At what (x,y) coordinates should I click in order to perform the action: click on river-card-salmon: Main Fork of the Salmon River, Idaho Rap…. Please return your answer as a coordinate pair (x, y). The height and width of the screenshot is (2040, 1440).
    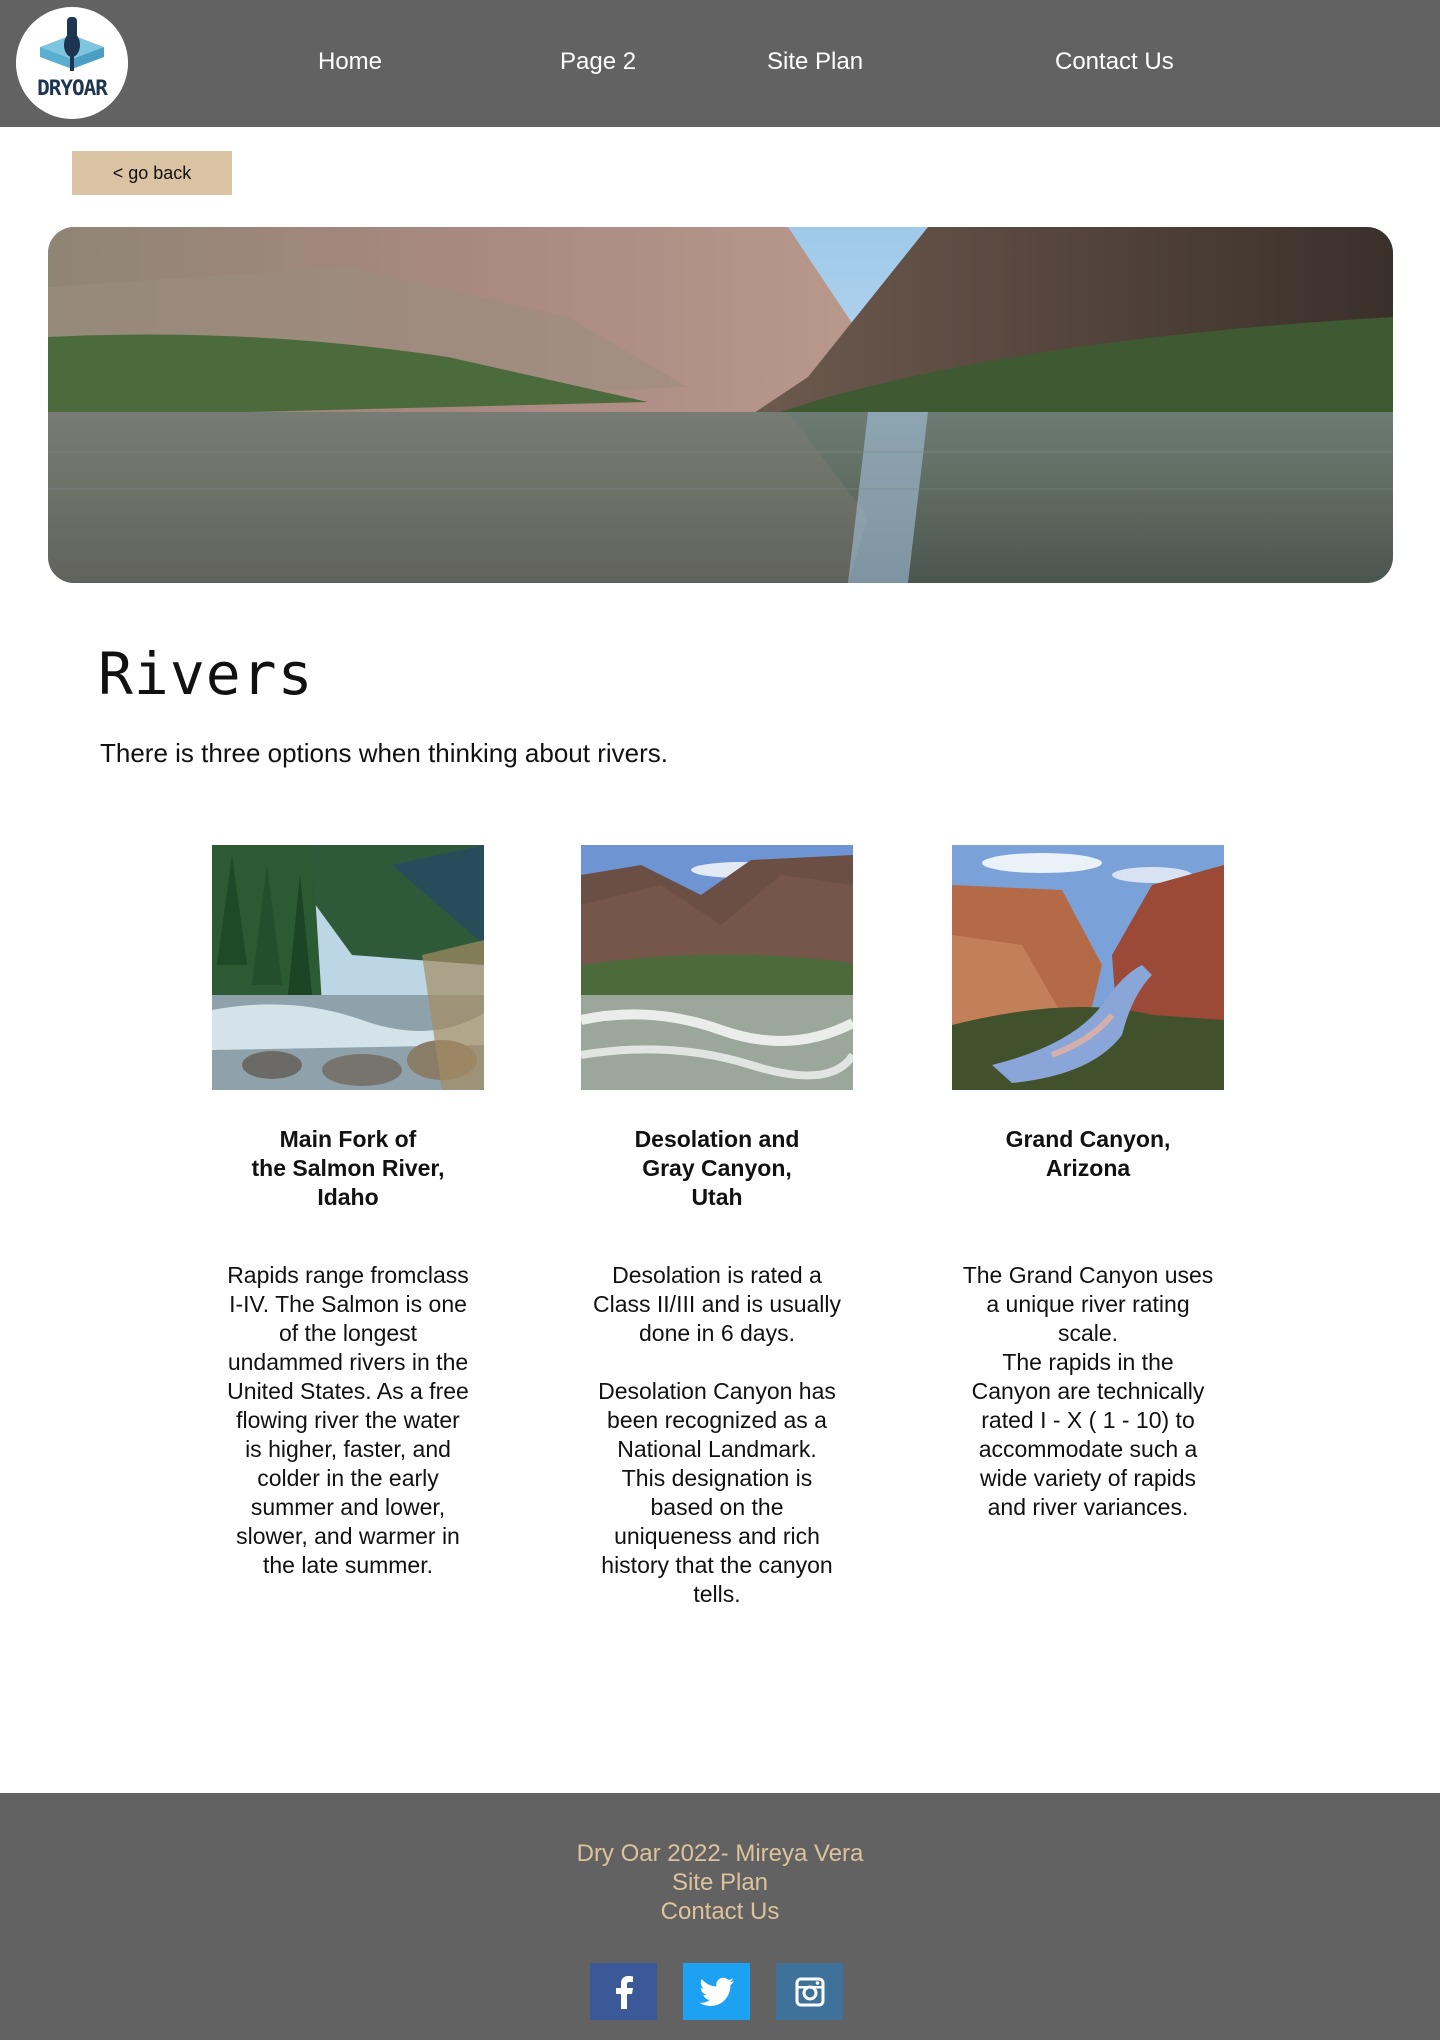
    Looking at the image, I should click on (348, 1211).